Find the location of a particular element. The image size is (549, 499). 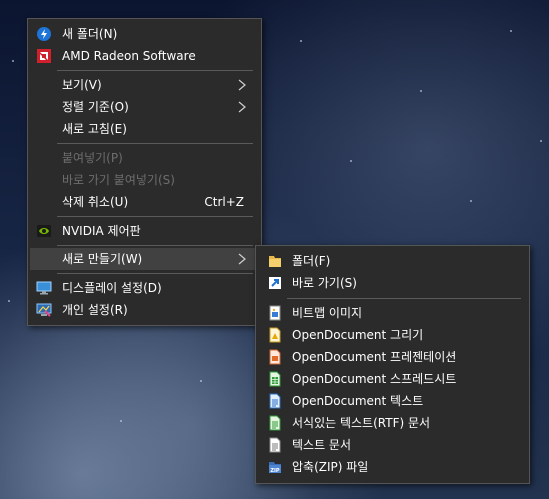

menu-item-sort-by: 정렬 기준(O) is located at coordinates (144, 107).